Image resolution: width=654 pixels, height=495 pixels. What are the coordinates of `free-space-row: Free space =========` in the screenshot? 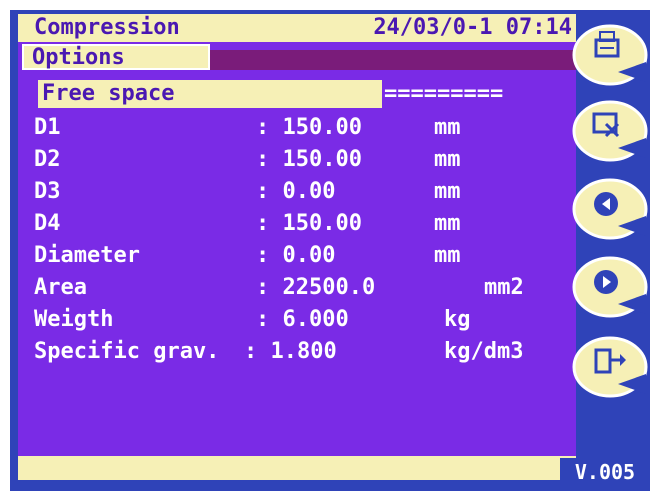 It's located at (297, 94).